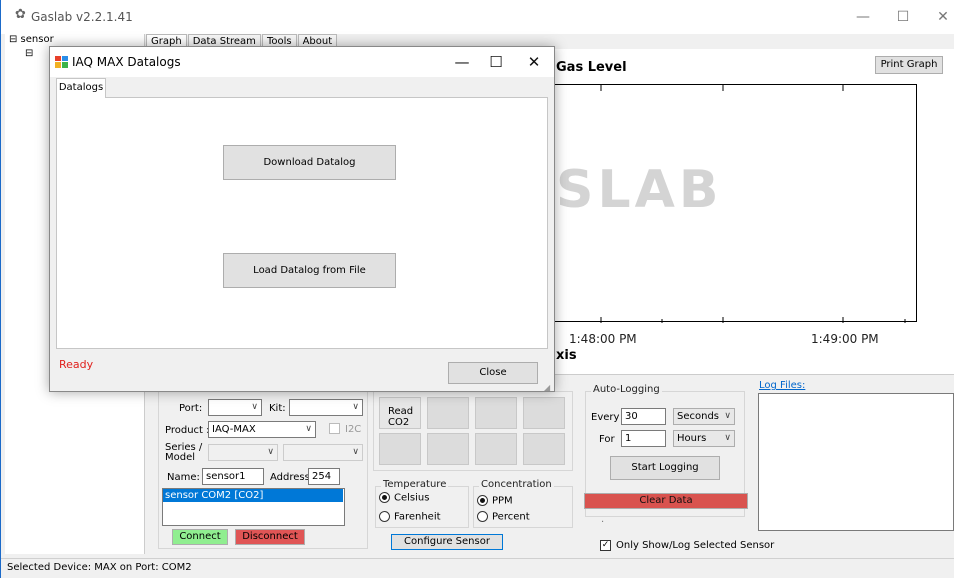 The image size is (954, 578). Describe the element at coordinates (863, 17) in the screenshot. I see `minimize-button: —` at that location.